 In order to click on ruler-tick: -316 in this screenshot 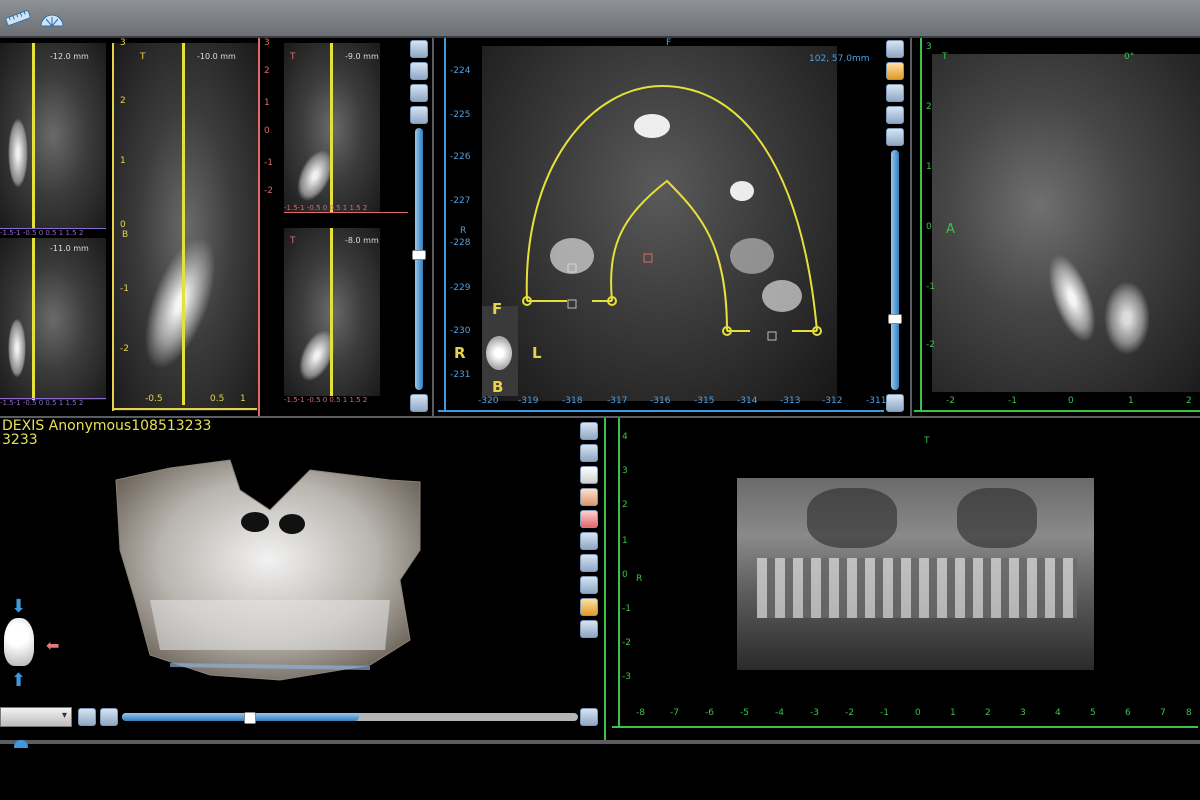, I will do `click(660, 401)`.